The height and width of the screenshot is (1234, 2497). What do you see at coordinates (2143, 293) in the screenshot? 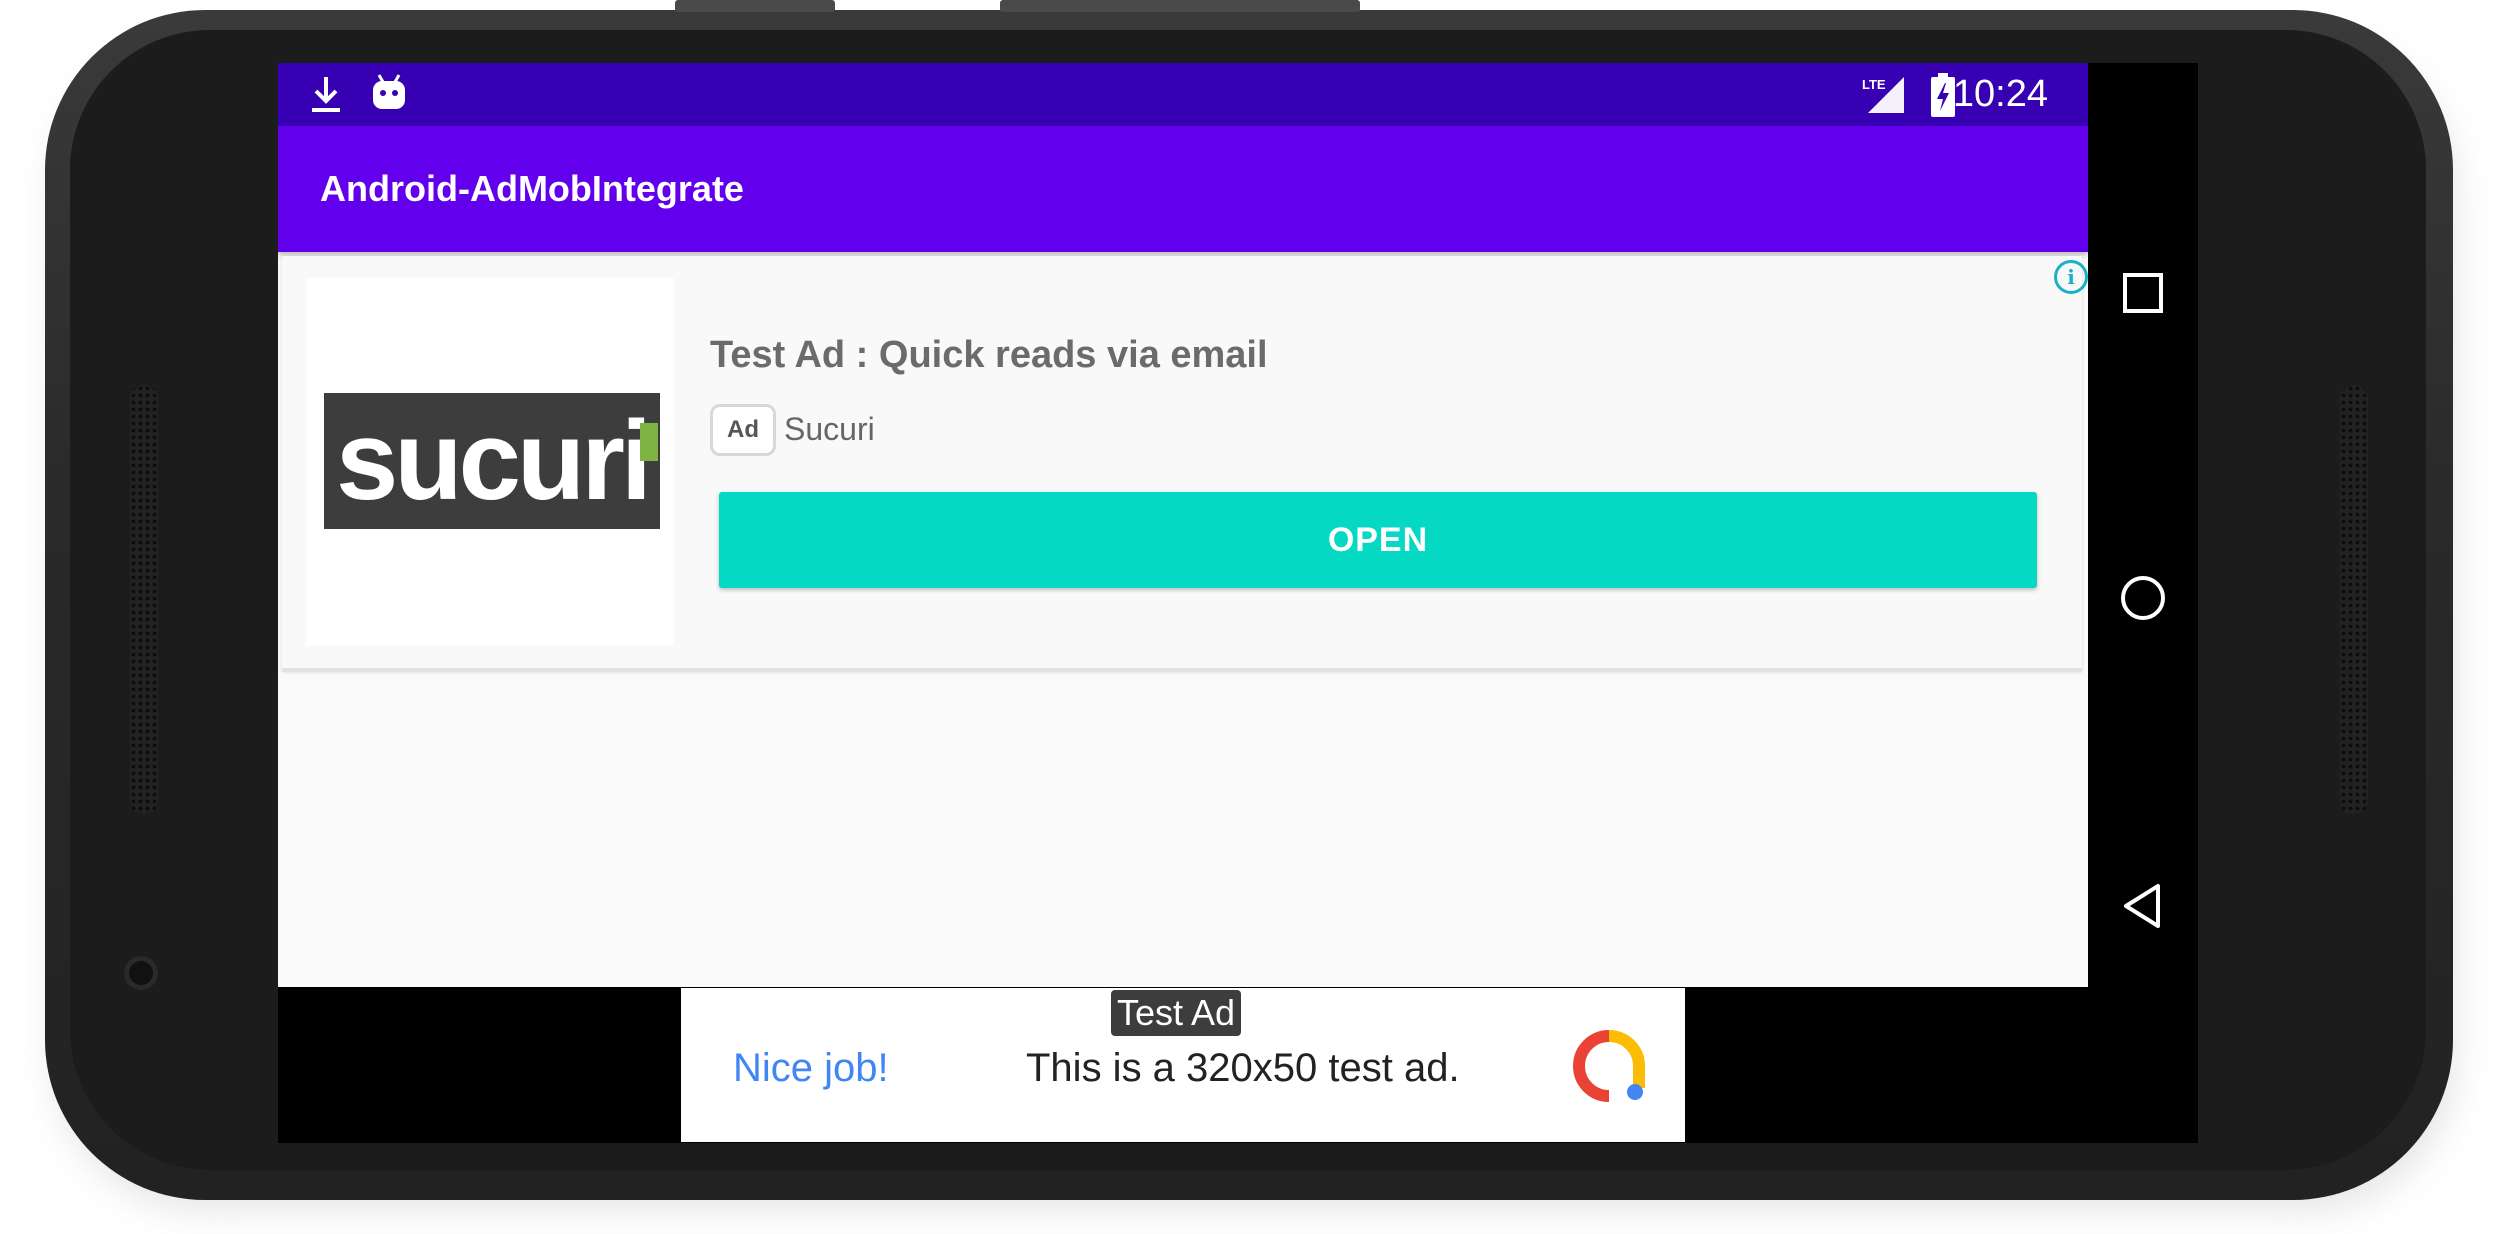
I see `recents-icon` at bounding box center [2143, 293].